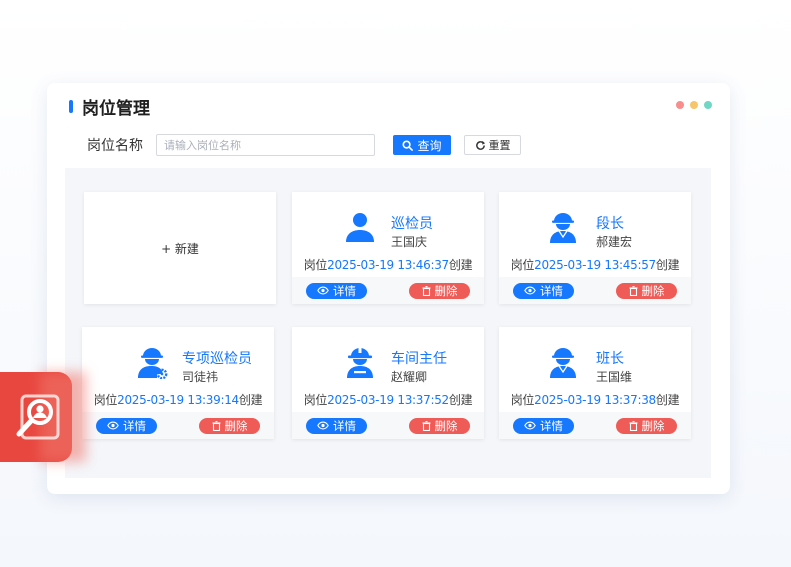 This screenshot has width=791, height=567. Describe the element at coordinates (265, 145) in the screenshot. I see `position-name-input` at that location.